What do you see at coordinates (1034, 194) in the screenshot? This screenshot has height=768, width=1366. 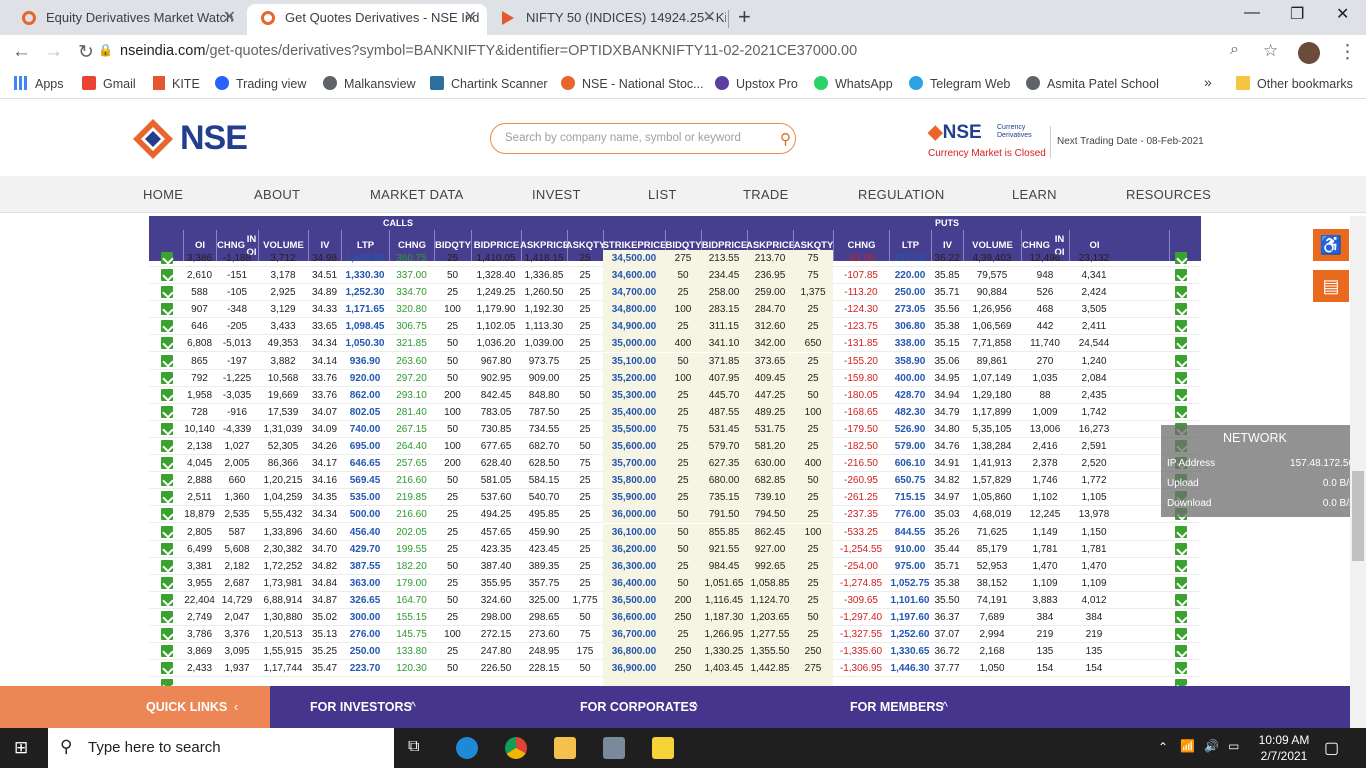 I see `menu-learn: LEARN` at bounding box center [1034, 194].